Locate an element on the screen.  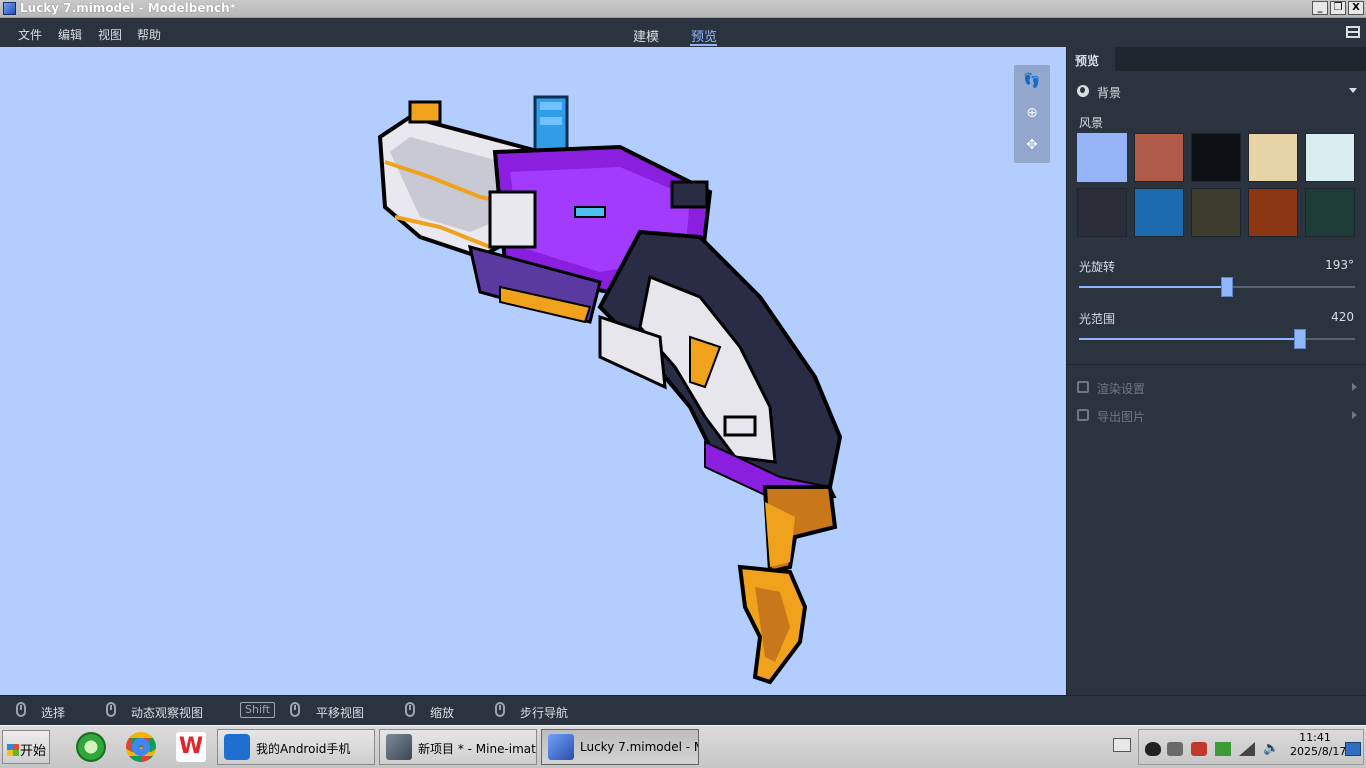
scenery-swatches is located at coordinates (1217, 185).